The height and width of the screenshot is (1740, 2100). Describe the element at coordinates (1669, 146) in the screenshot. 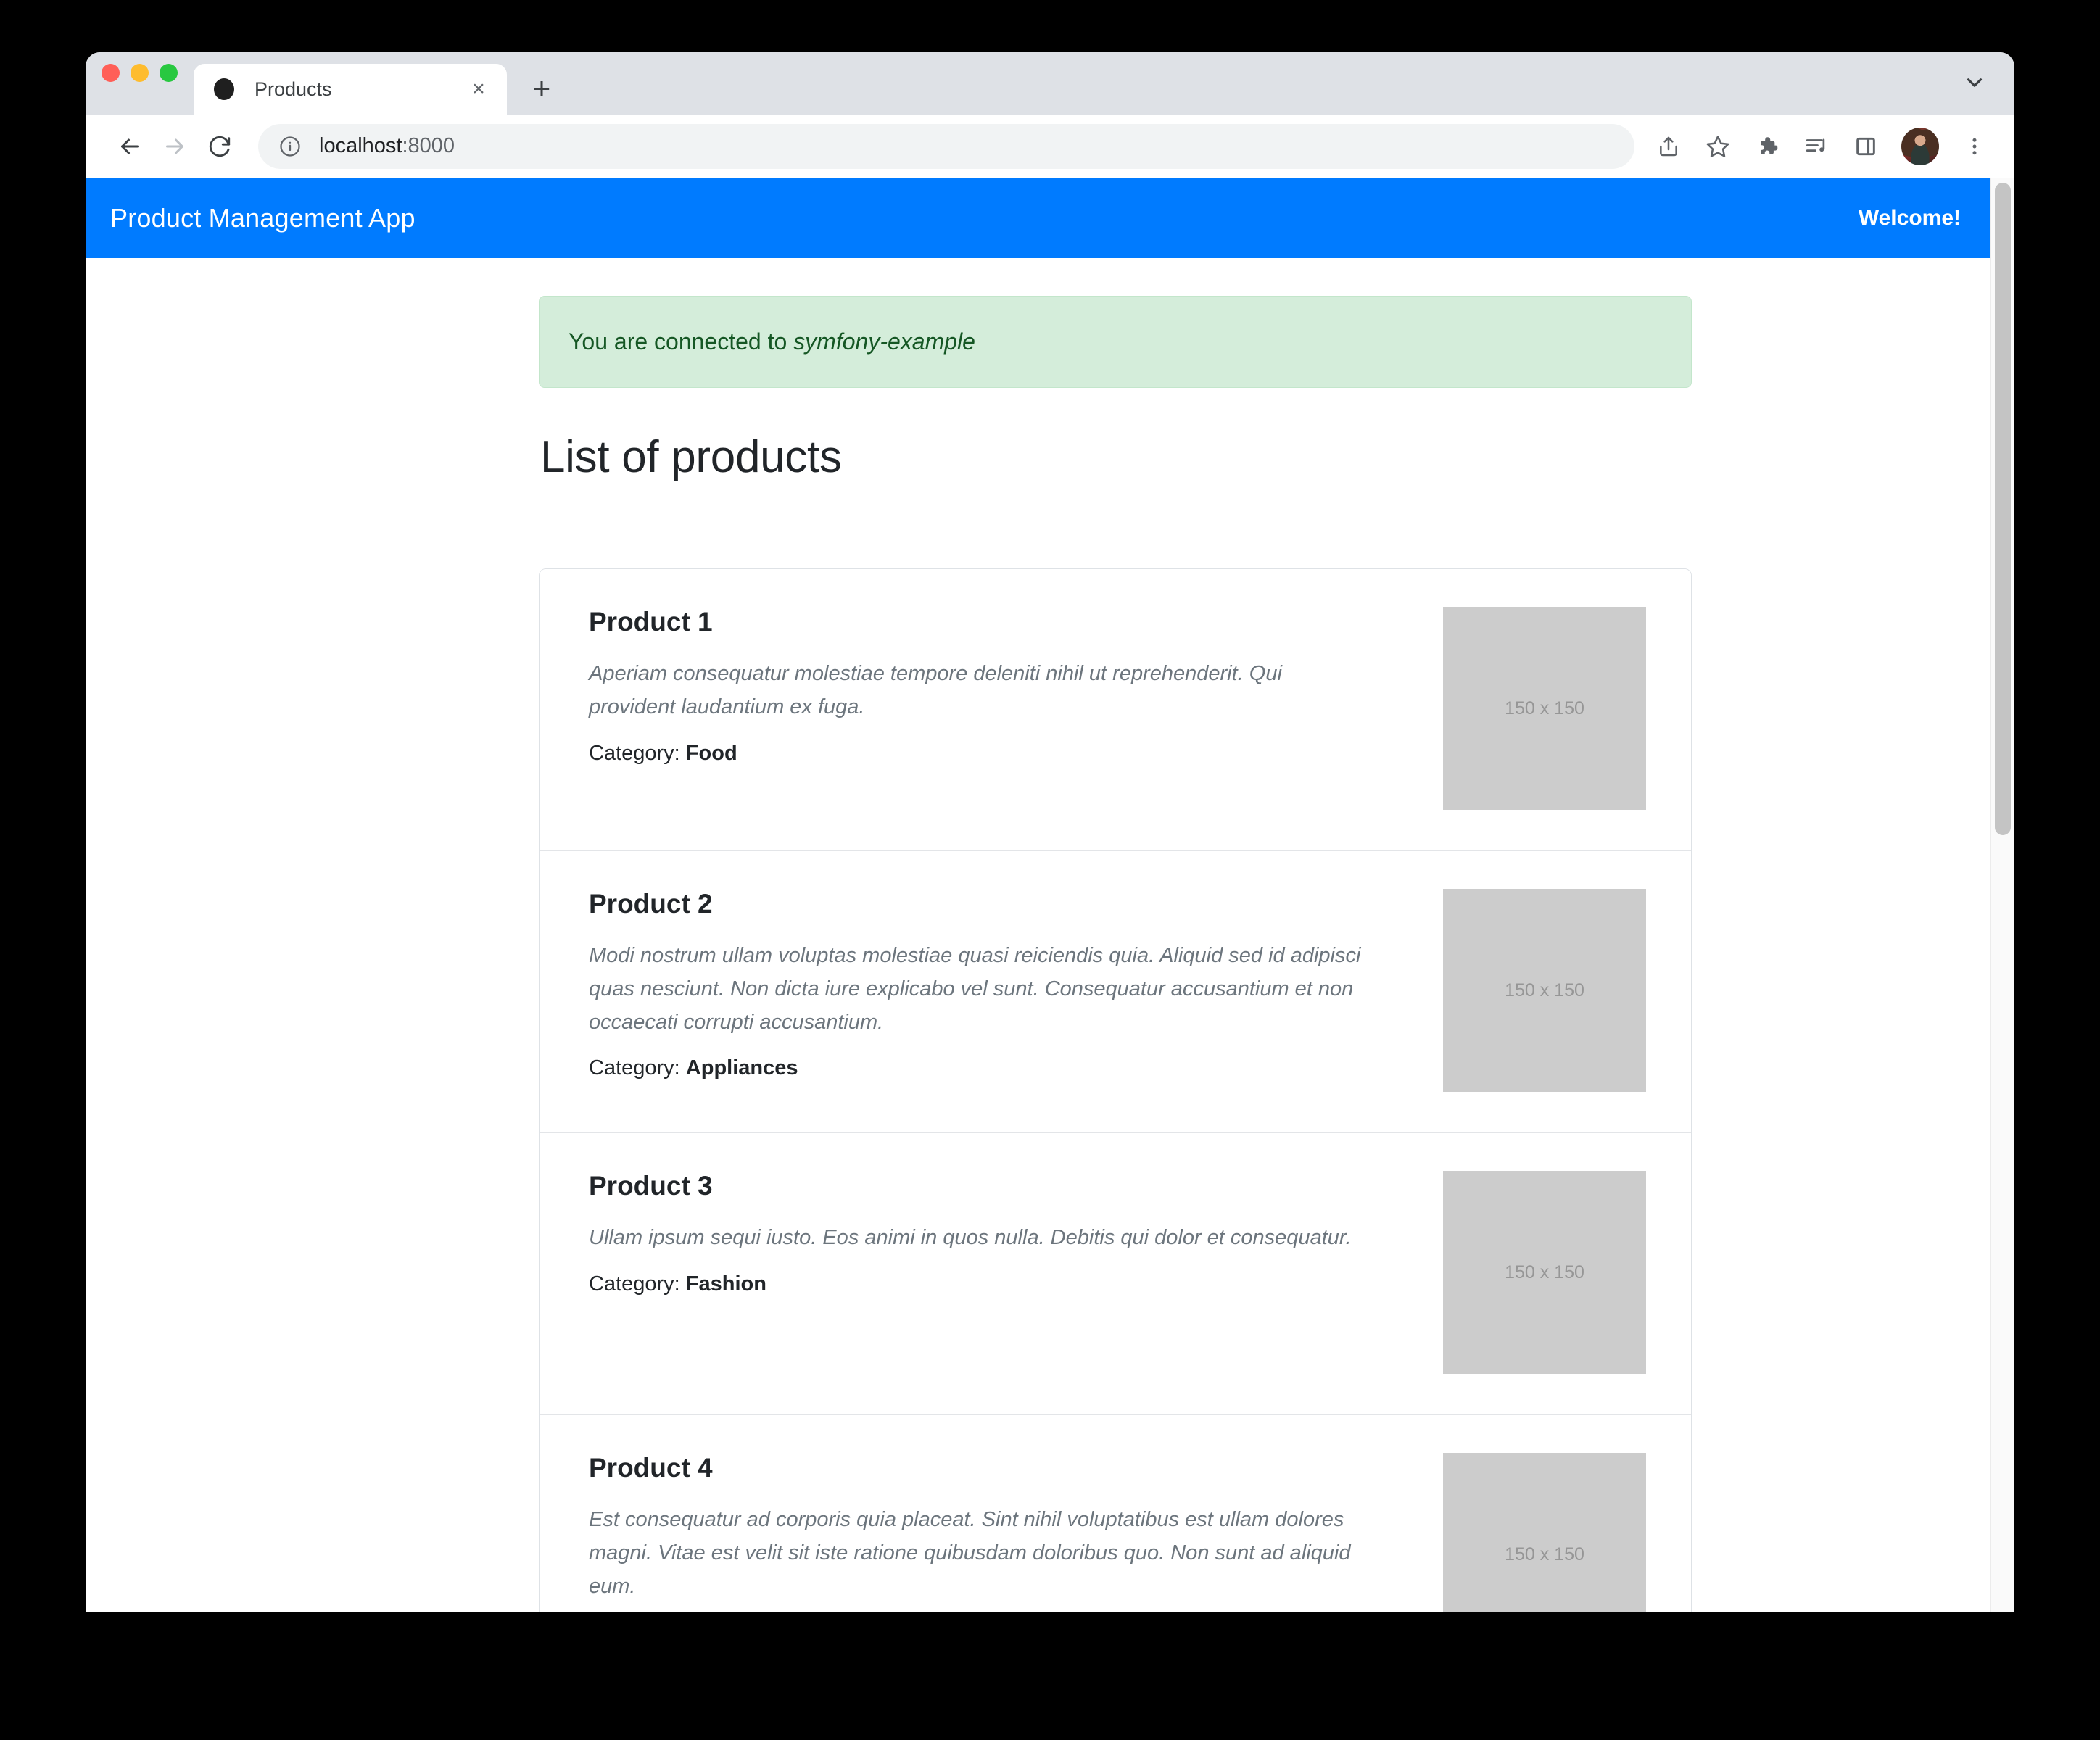

I see `share-icon` at that location.